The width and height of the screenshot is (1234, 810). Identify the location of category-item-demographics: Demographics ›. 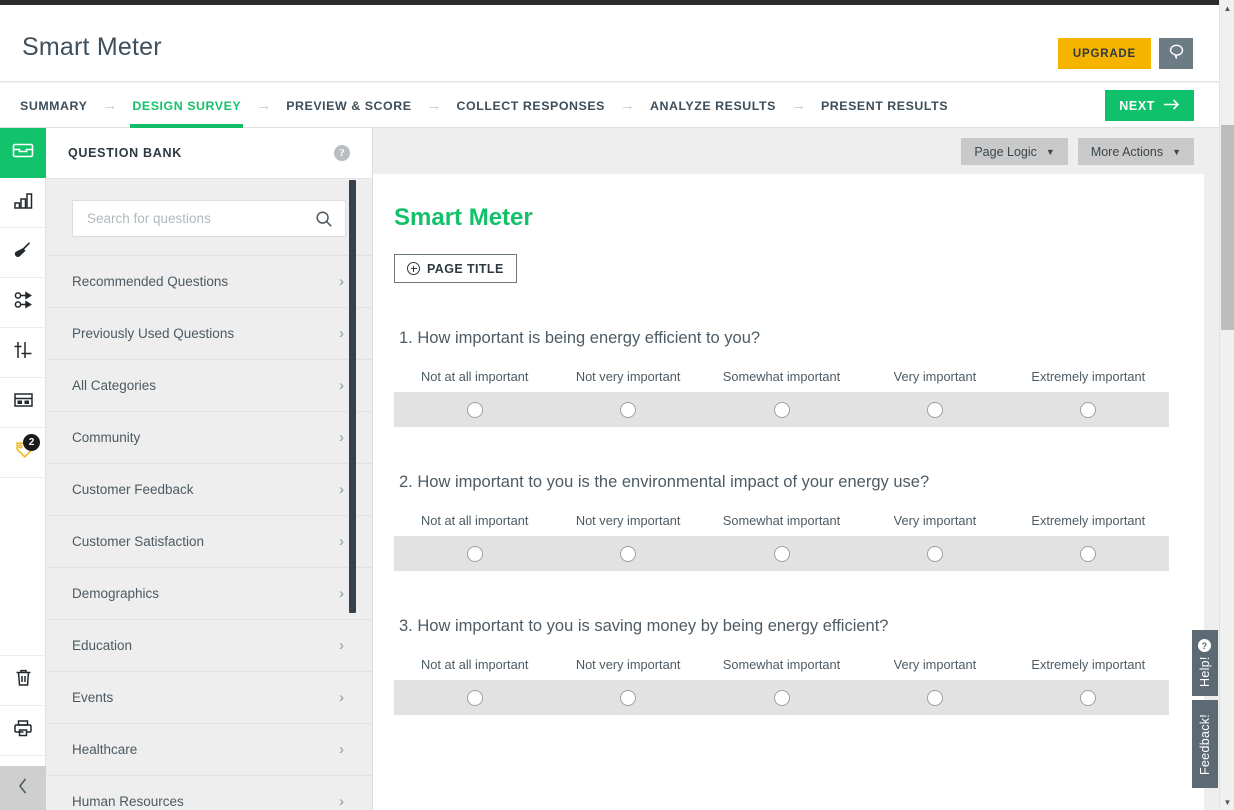
(209, 593).